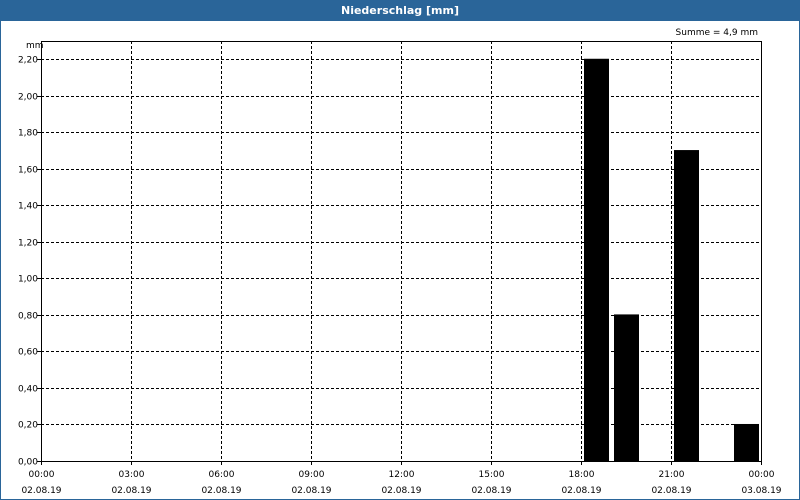 The height and width of the screenshot is (500, 800). Describe the element at coordinates (28, 244) in the screenshot. I see `y-tick-label: 1,20` at that location.